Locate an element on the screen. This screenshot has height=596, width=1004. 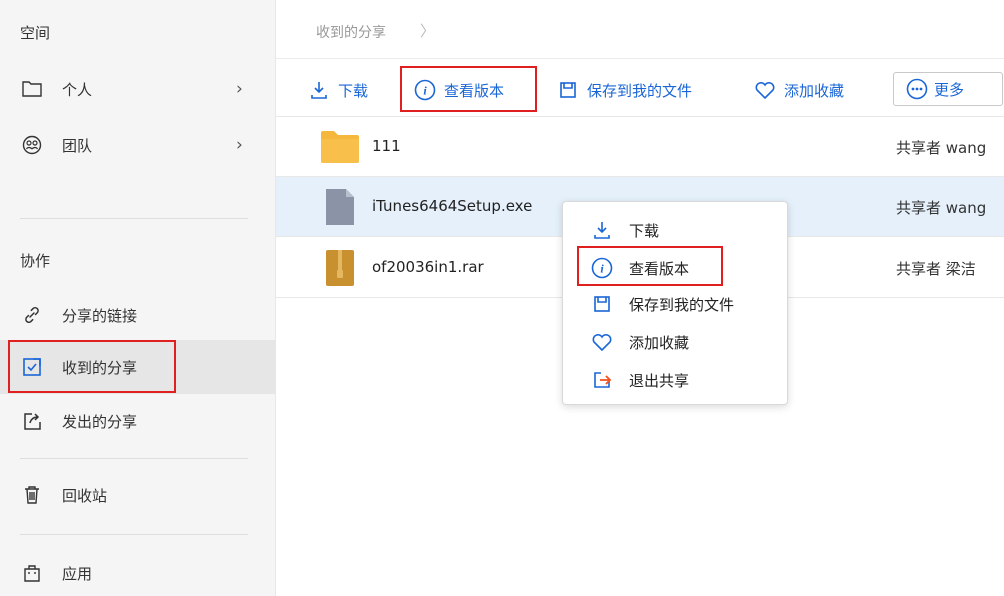
file-row: 111 共享者 wang is located at coordinates (640, 147).